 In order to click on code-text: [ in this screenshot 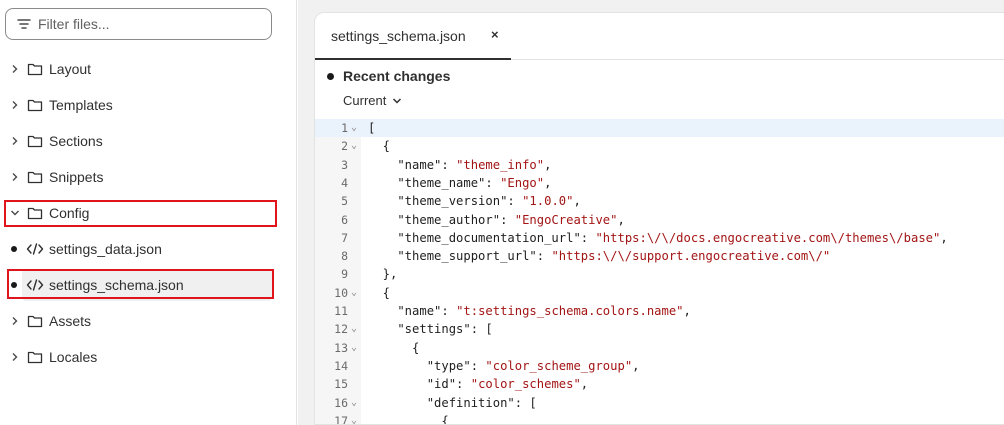, I will do `click(372, 128)`.